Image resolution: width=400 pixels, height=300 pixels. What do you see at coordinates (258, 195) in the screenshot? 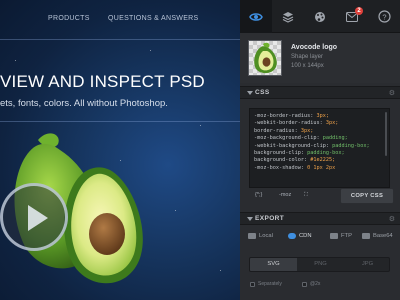
I see `toggle-braces-button: {*;}` at bounding box center [258, 195].